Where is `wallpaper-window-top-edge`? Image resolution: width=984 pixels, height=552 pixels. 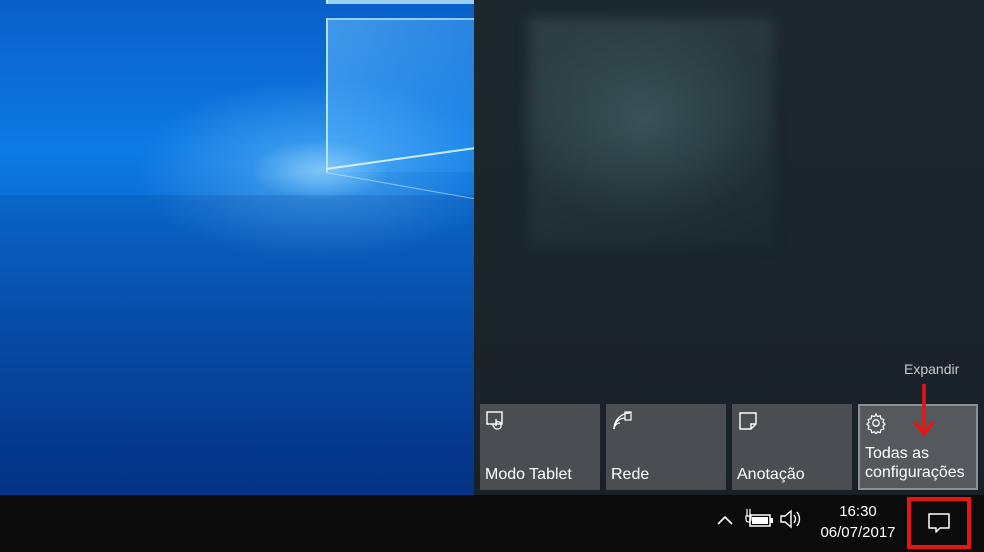 wallpaper-window-top-edge is located at coordinates (400, 2).